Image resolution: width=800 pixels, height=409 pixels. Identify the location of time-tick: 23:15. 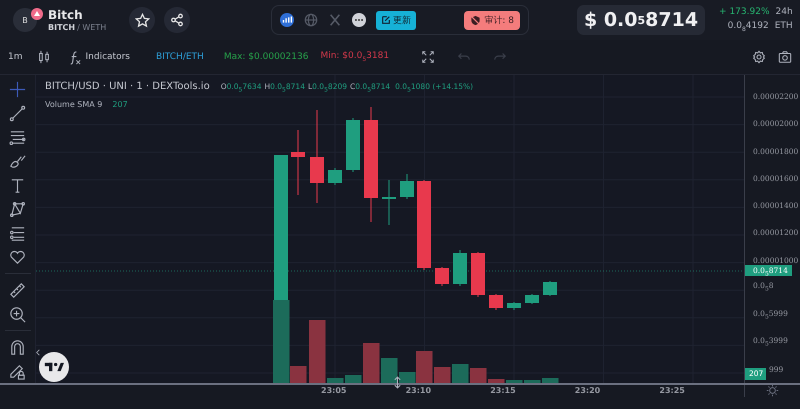
(503, 390).